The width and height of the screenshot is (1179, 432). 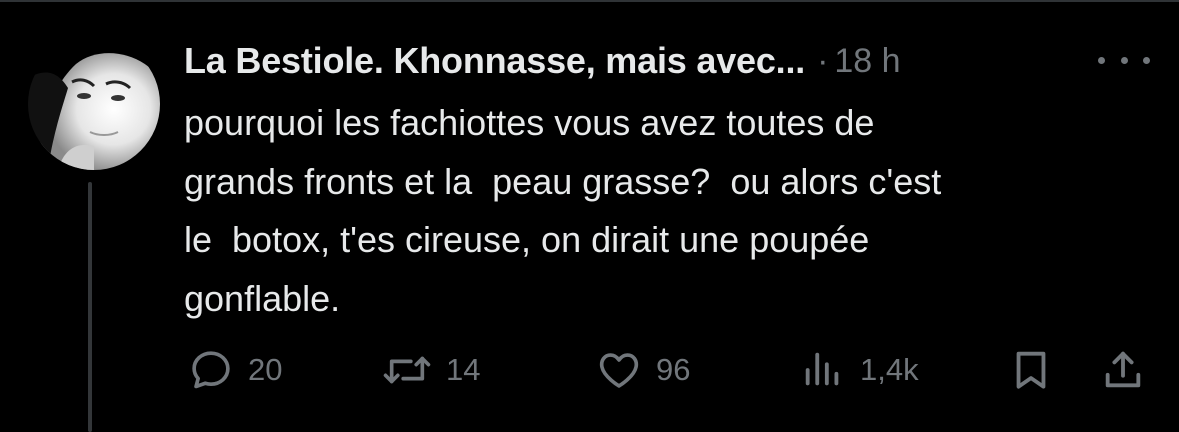 What do you see at coordinates (265, 369) in the screenshot?
I see `reply-count: 20` at bounding box center [265, 369].